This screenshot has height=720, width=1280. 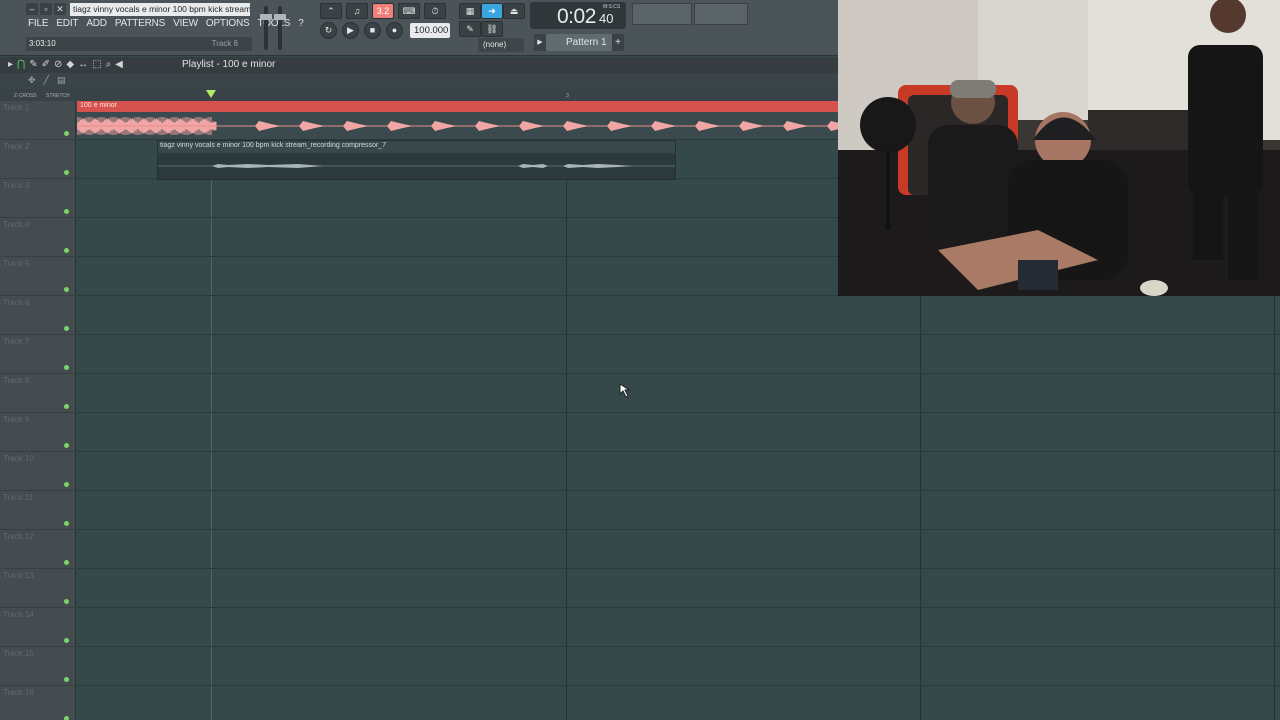 What do you see at coordinates (457, 126) in the screenshot?
I see `clip-waveform` at bounding box center [457, 126].